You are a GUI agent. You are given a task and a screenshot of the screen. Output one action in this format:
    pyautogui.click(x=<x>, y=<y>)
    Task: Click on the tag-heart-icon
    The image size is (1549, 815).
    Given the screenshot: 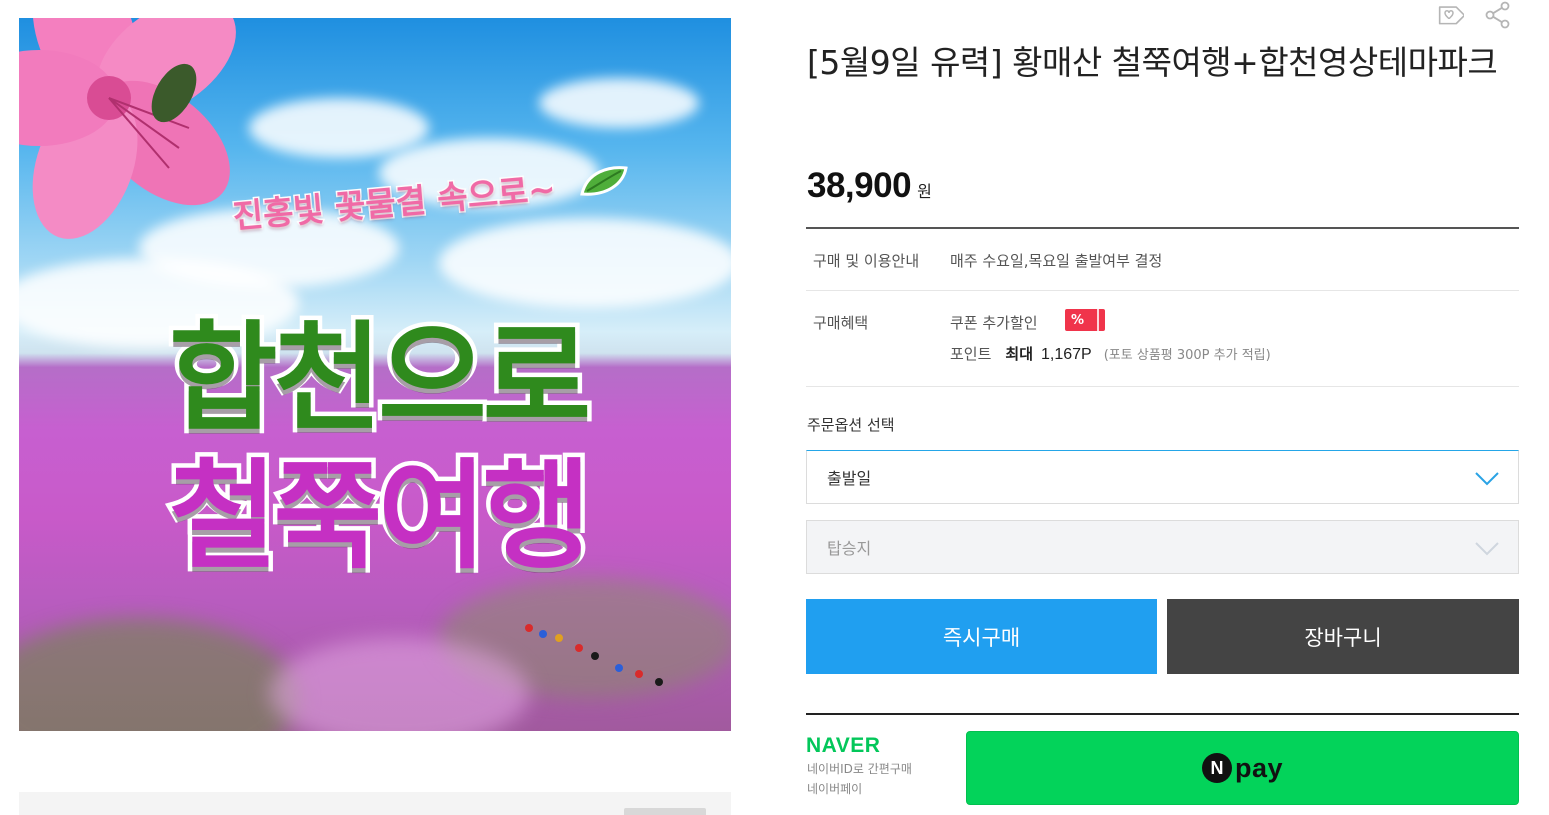 What is the action you would take?
    pyautogui.click(x=1451, y=15)
    